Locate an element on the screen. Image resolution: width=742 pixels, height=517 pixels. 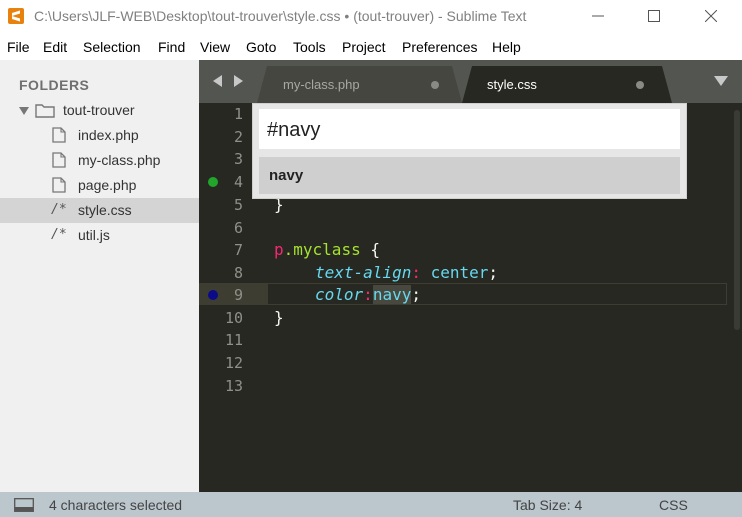
line-number: 9 is located at coordinates (238, 295).